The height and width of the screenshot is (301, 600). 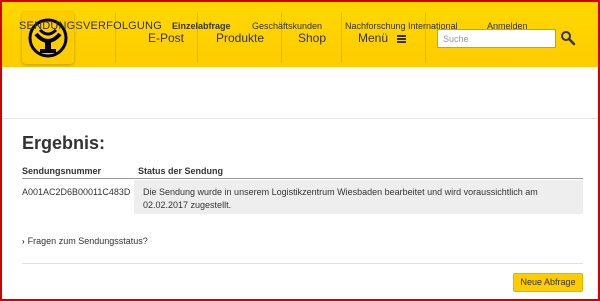 What do you see at coordinates (507, 26) in the screenshot?
I see `subnav-anmelden: Anmelden` at bounding box center [507, 26].